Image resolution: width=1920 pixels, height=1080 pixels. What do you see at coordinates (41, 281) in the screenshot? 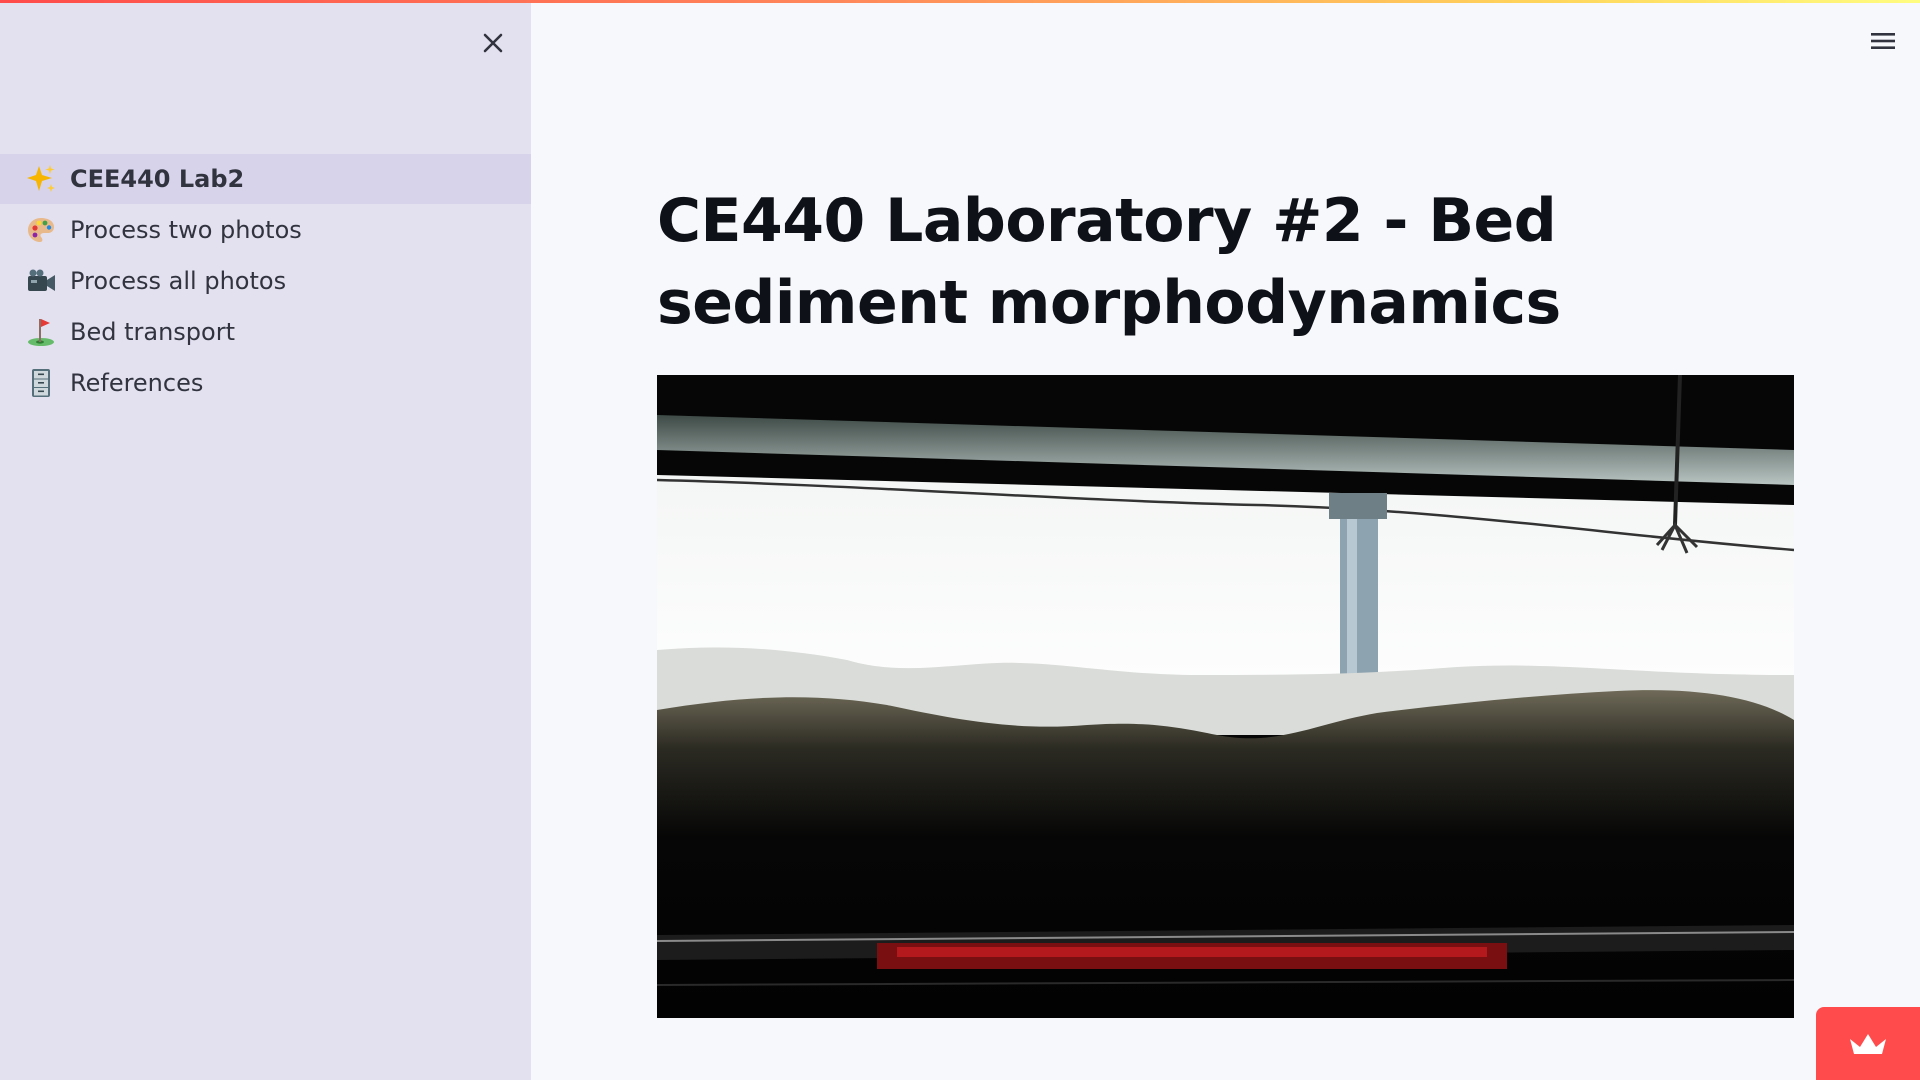
I see `video-camera-icon` at bounding box center [41, 281].